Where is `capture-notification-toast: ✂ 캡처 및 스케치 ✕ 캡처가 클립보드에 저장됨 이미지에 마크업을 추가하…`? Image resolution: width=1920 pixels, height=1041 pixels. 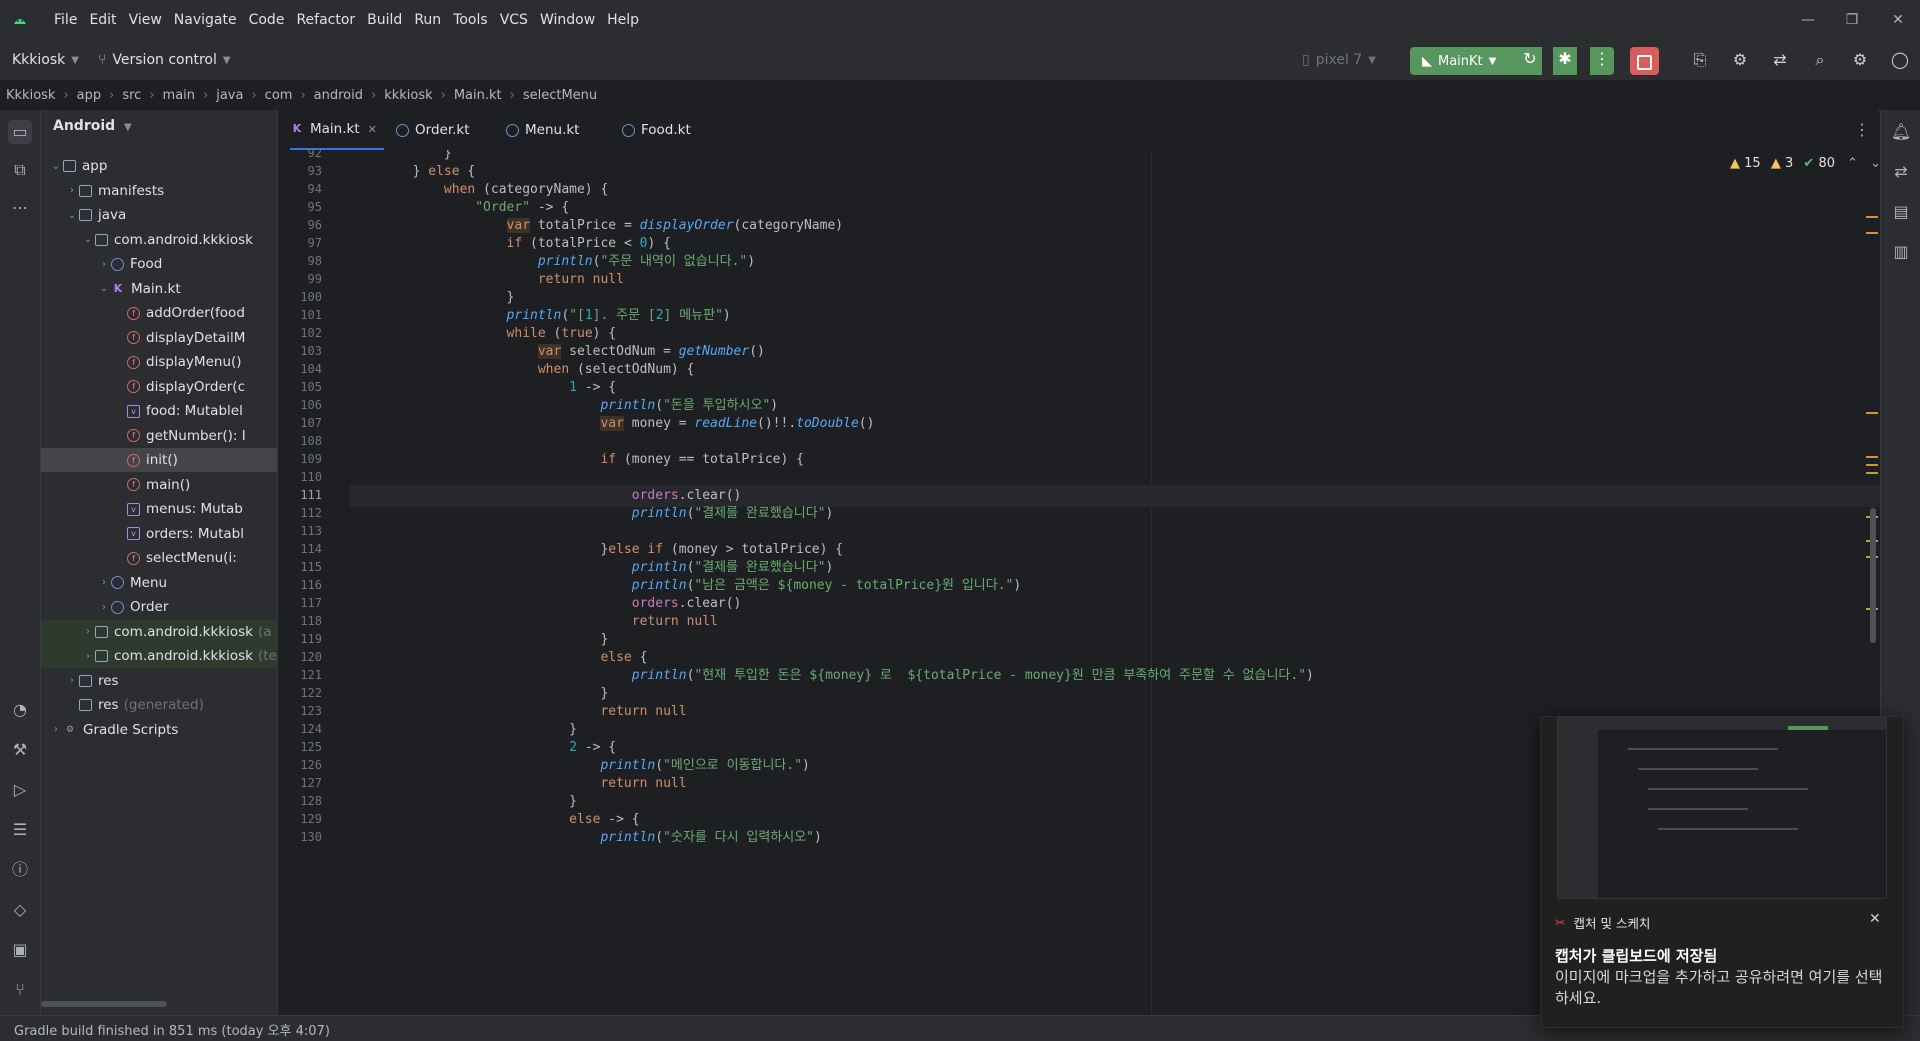 capture-notification-toast: ✂ 캡처 및 스케치 ✕ 캡처가 클립보드에 저장됨 이미지에 마크업을 추가하… is located at coordinates (1722, 872).